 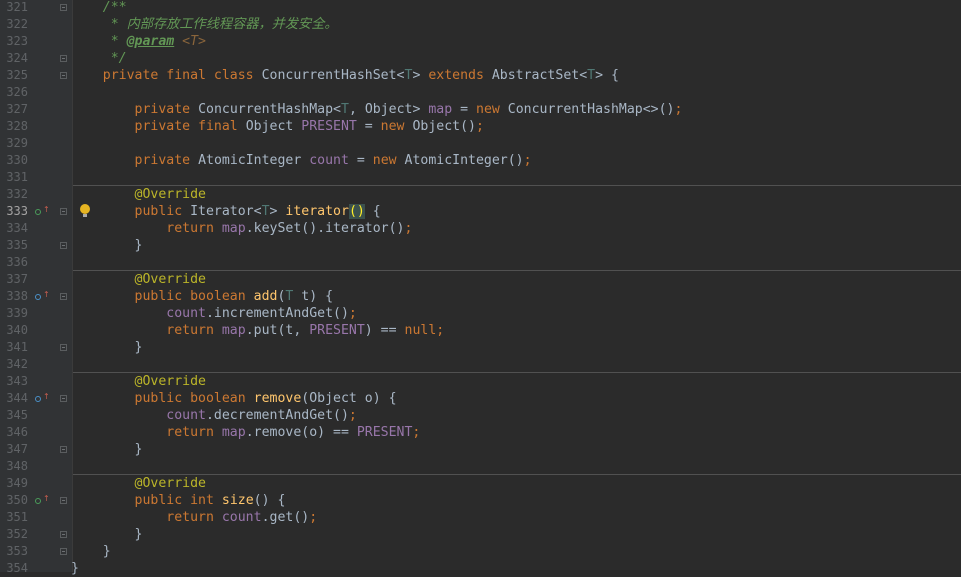 What do you see at coordinates (591, 75) in the screenshot?
I see `code-token: T` at bounding box center [591, 75].